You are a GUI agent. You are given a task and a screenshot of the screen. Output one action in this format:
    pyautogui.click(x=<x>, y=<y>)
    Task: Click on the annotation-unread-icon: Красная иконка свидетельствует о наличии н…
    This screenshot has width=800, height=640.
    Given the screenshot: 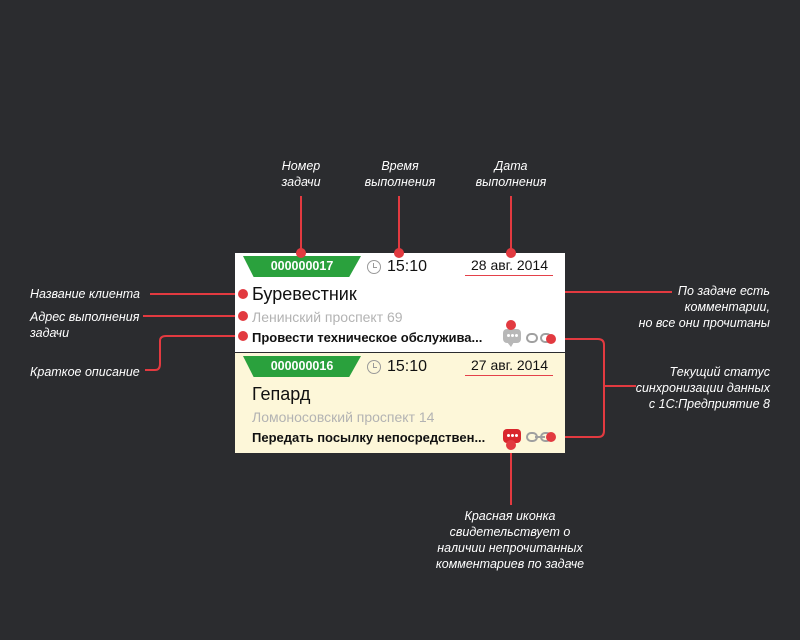 What is the action you would take?
    pyautogui.click(x=510, y=540)
    